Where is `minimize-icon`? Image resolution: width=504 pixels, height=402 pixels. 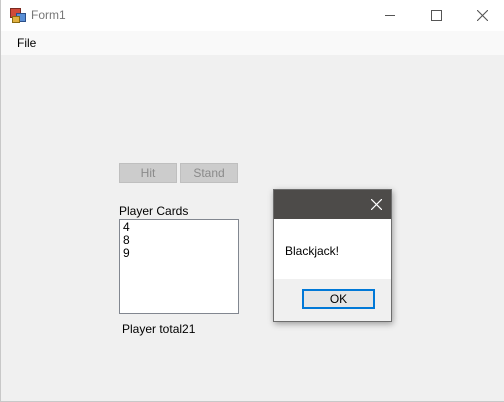
minimize-icon is located at coordinates (390, 15).